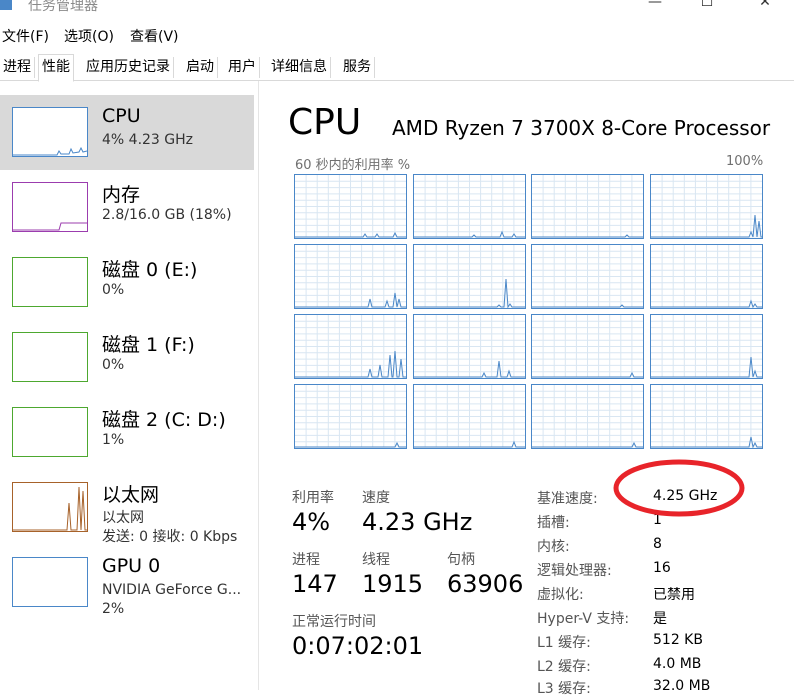 The image size is (794, 698). What do you see at coordinates (127, 282) in the screenshot?
I see `resource-disk-0: 磁盘 0 (E:) 0%` at bounding box center [127, 282].